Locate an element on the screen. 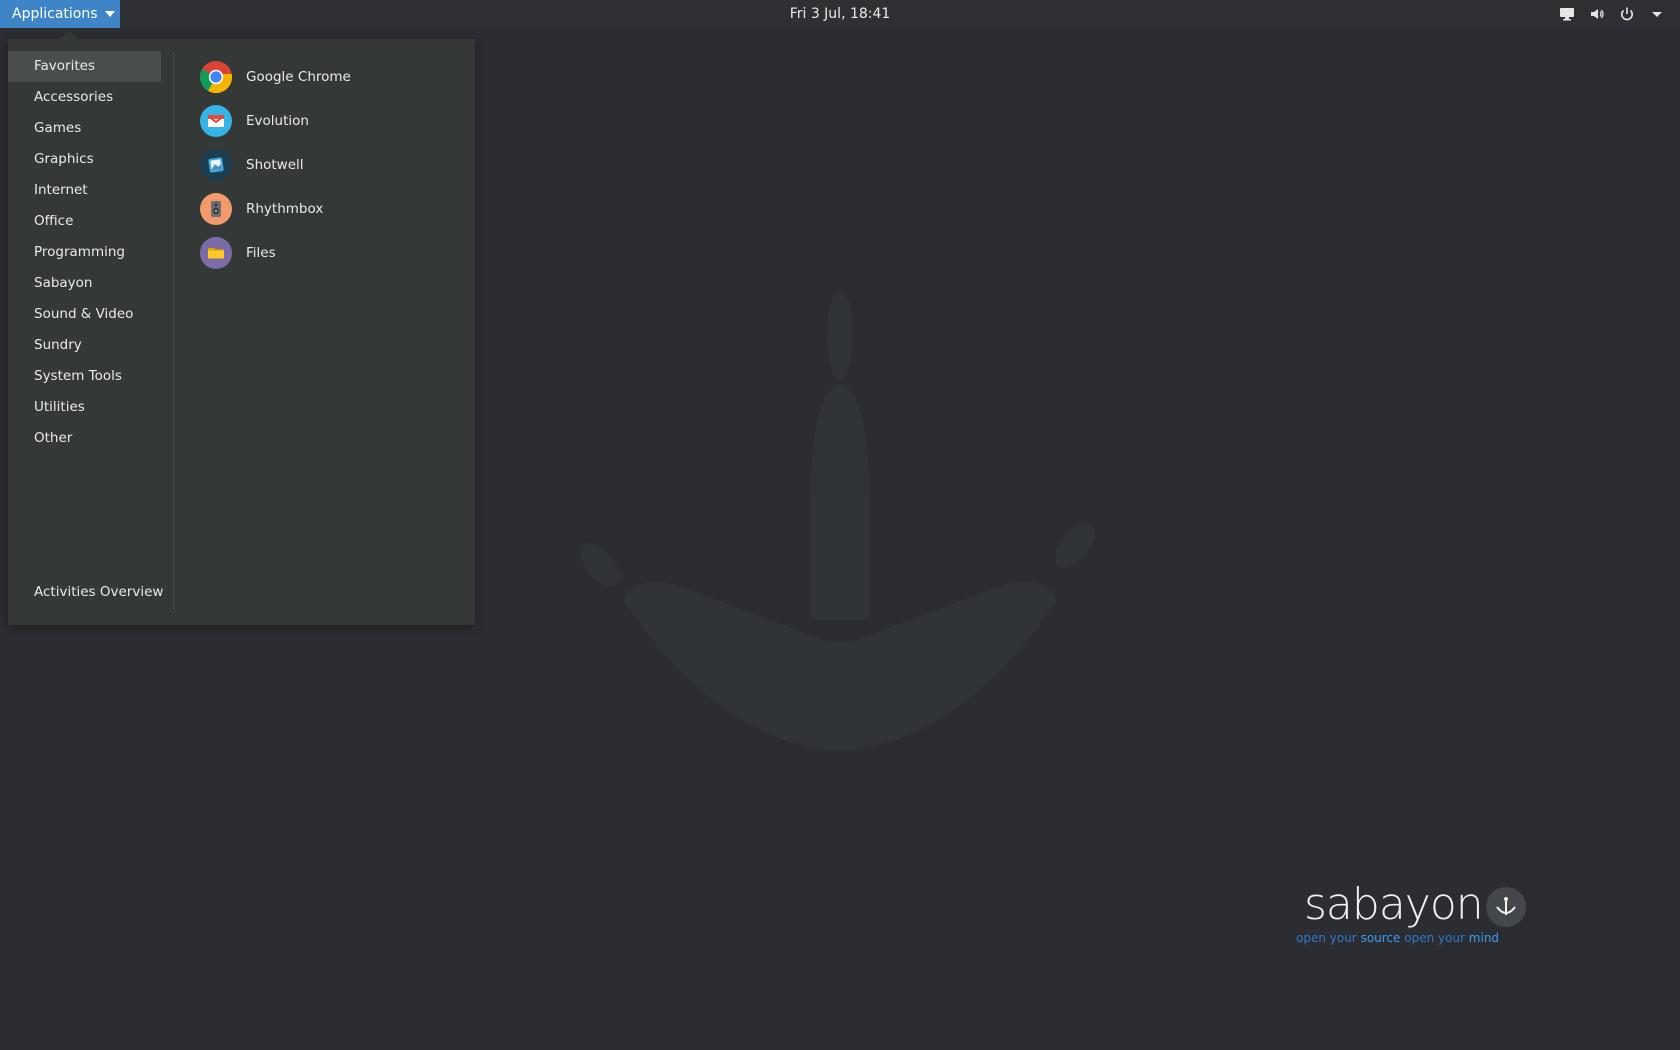 This screenshot has width=1680, height=1050. app-rhythmbox: Rhythmbox is located at coordinates (275, 209).